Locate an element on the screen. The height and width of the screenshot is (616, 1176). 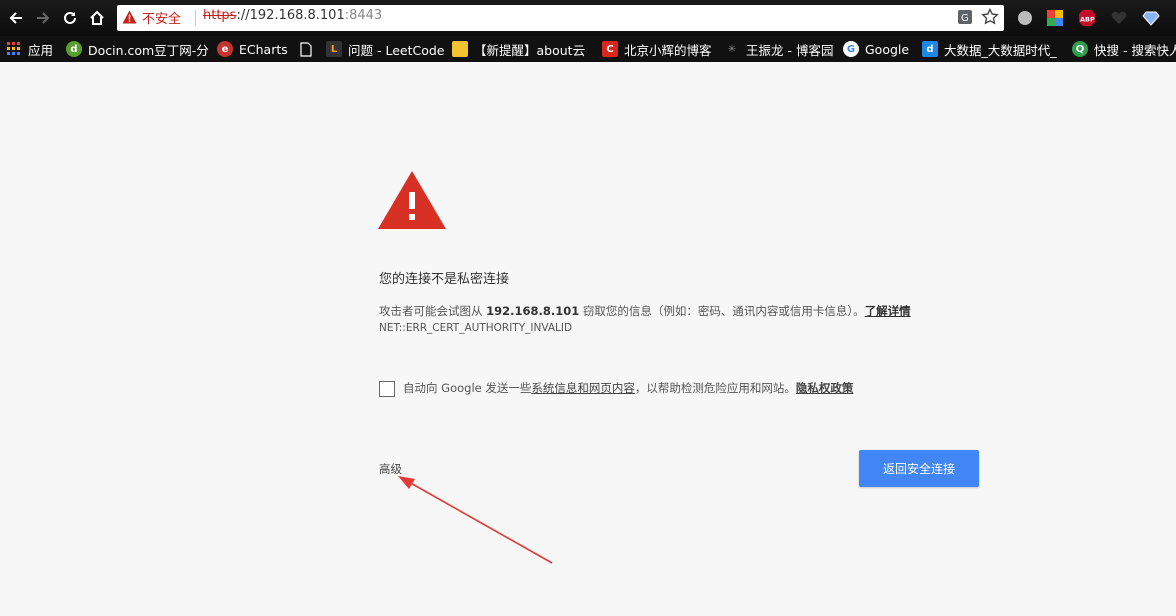
bookmark-label: 问题 - LeetCode is located at coordinates (396, 50).